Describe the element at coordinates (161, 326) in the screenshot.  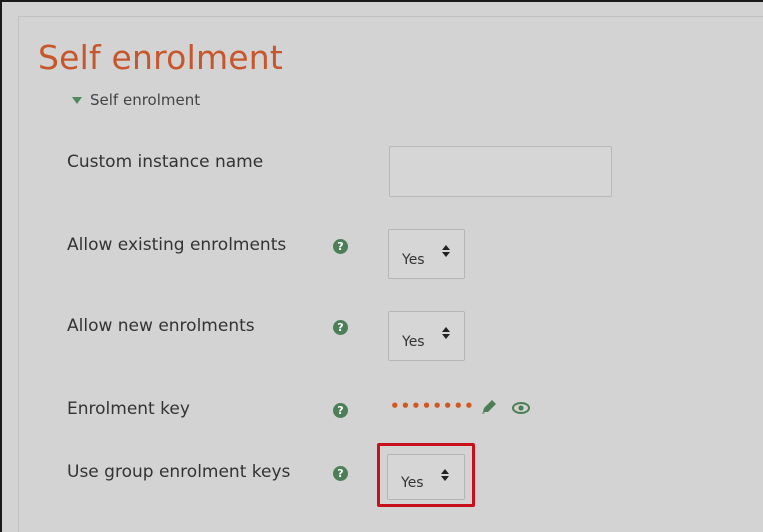
I see `allow-new-enrolments-label: Allow new enrolments` at that location.